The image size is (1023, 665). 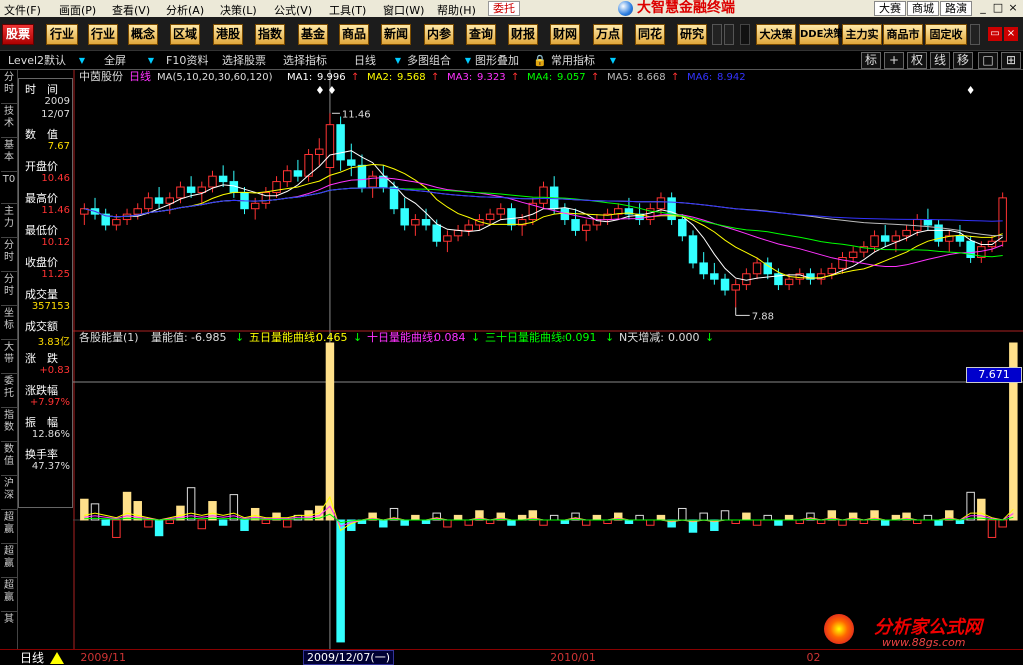 What do you see at coordinates (540, 60) in the screenshot?
I see `lock-icon: 🔒` at bounding box center [540, 60].